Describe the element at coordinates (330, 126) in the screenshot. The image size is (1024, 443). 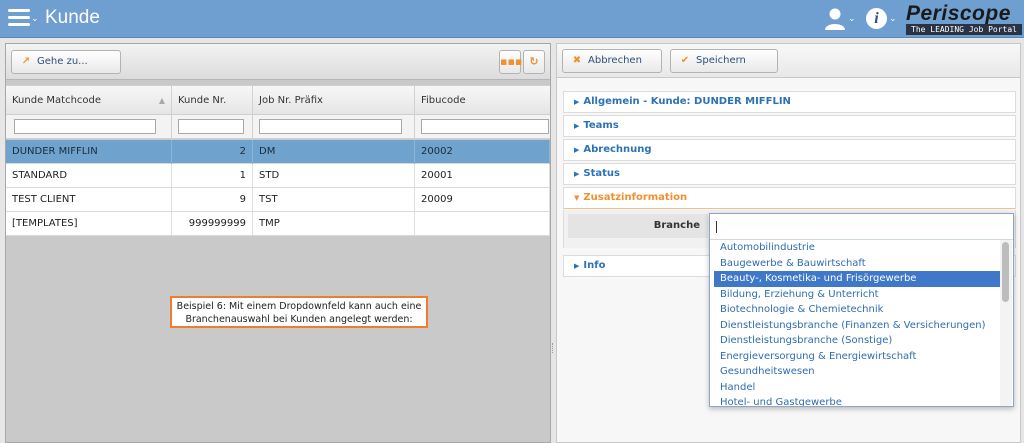
I see `filter-input-praefix` at that location.